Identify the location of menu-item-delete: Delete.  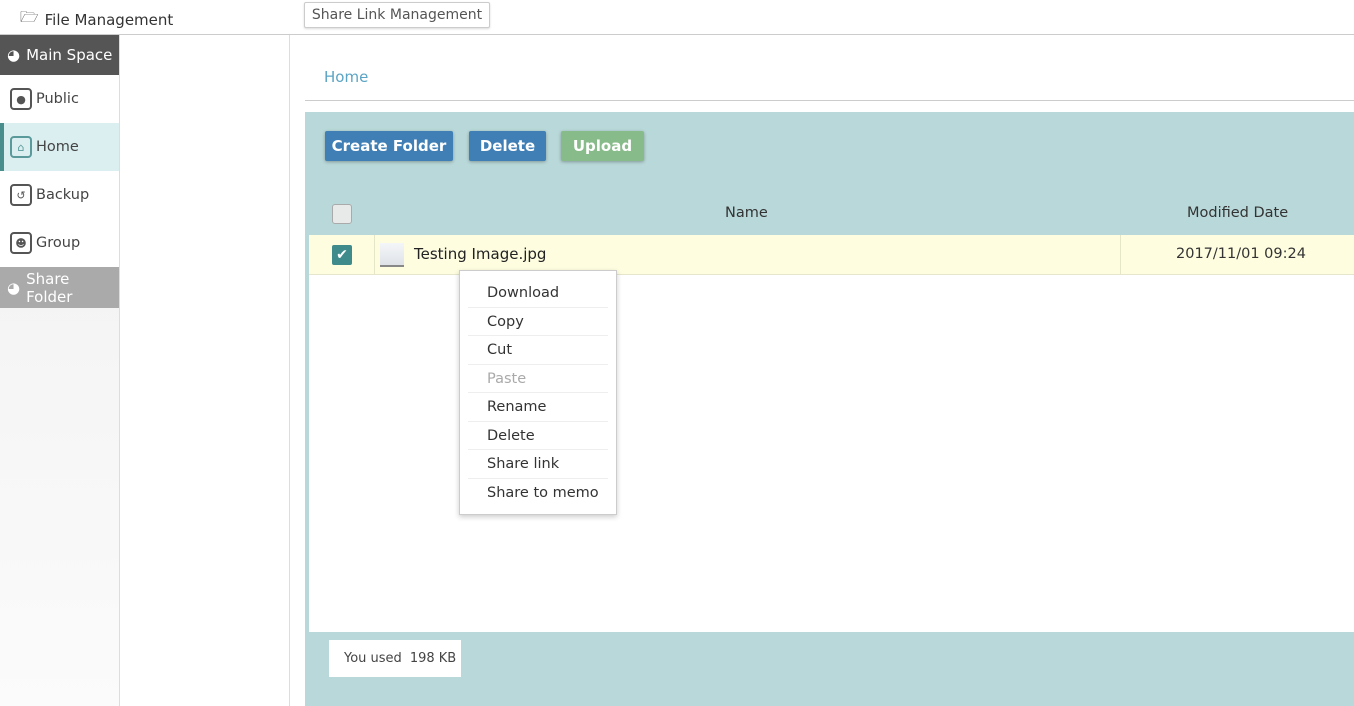
(538, 436).